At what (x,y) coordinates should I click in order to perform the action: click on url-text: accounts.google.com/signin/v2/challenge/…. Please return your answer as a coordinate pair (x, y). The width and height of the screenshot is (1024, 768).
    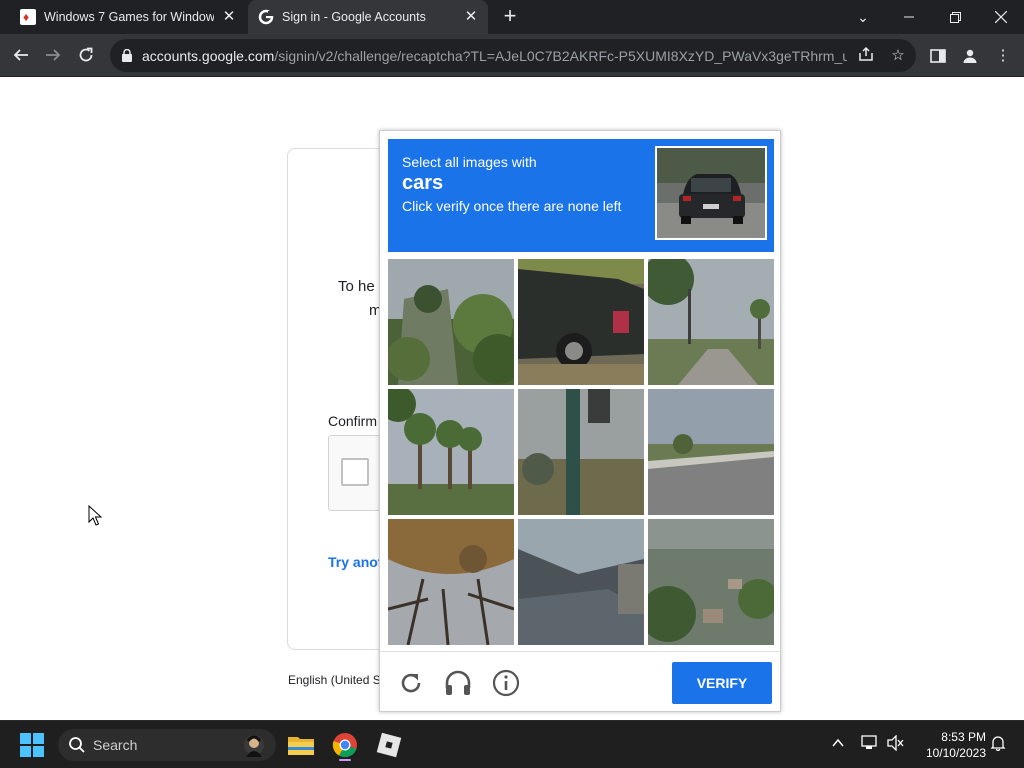
    Looking at the image, I should click on (494, 56).